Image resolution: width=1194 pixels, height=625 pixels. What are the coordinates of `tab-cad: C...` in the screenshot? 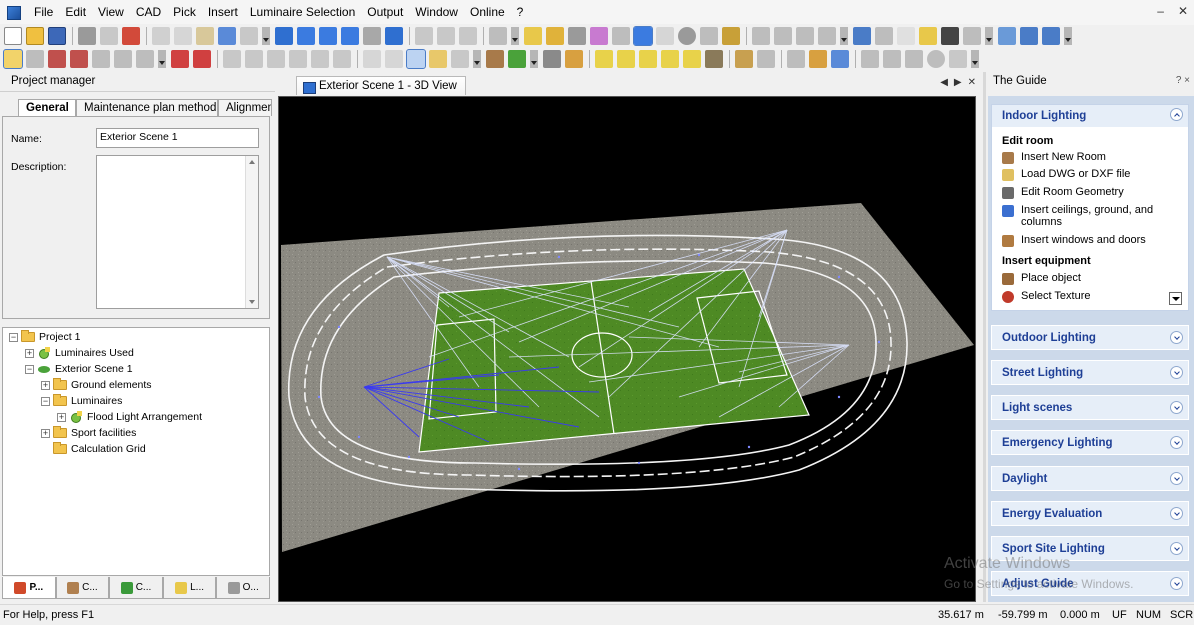 It's located at (82, 588).